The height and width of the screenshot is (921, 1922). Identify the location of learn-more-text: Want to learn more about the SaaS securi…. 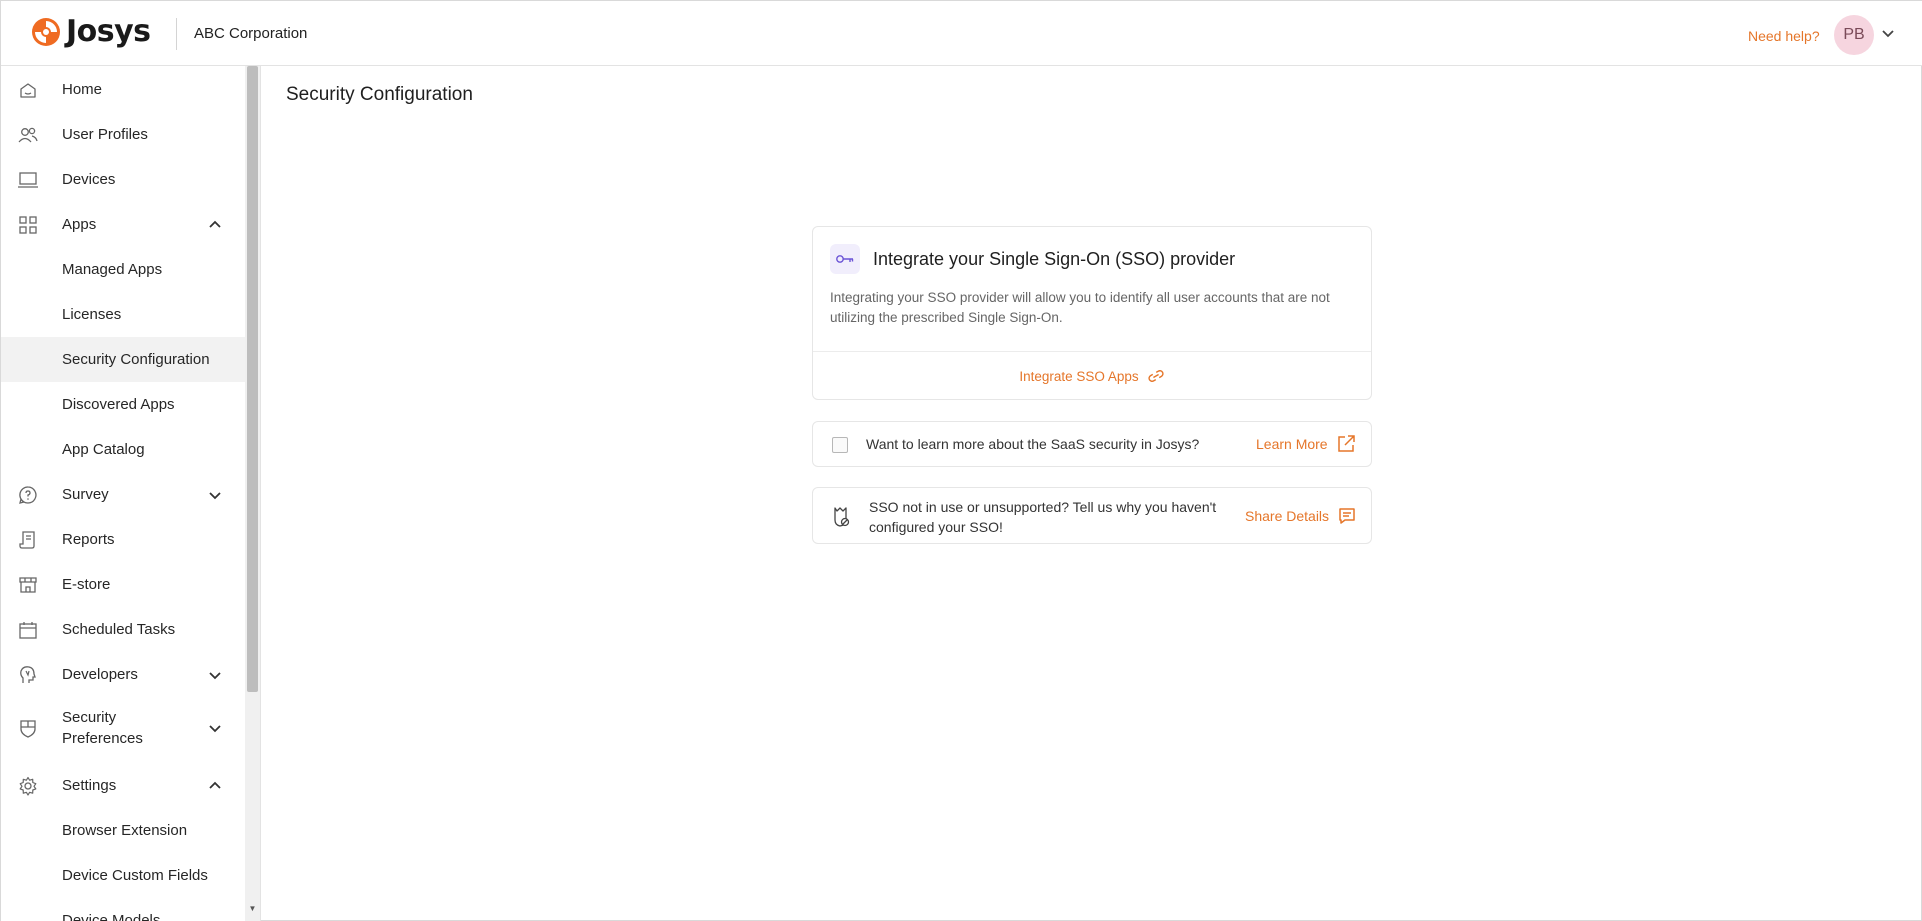
(1033, 444).